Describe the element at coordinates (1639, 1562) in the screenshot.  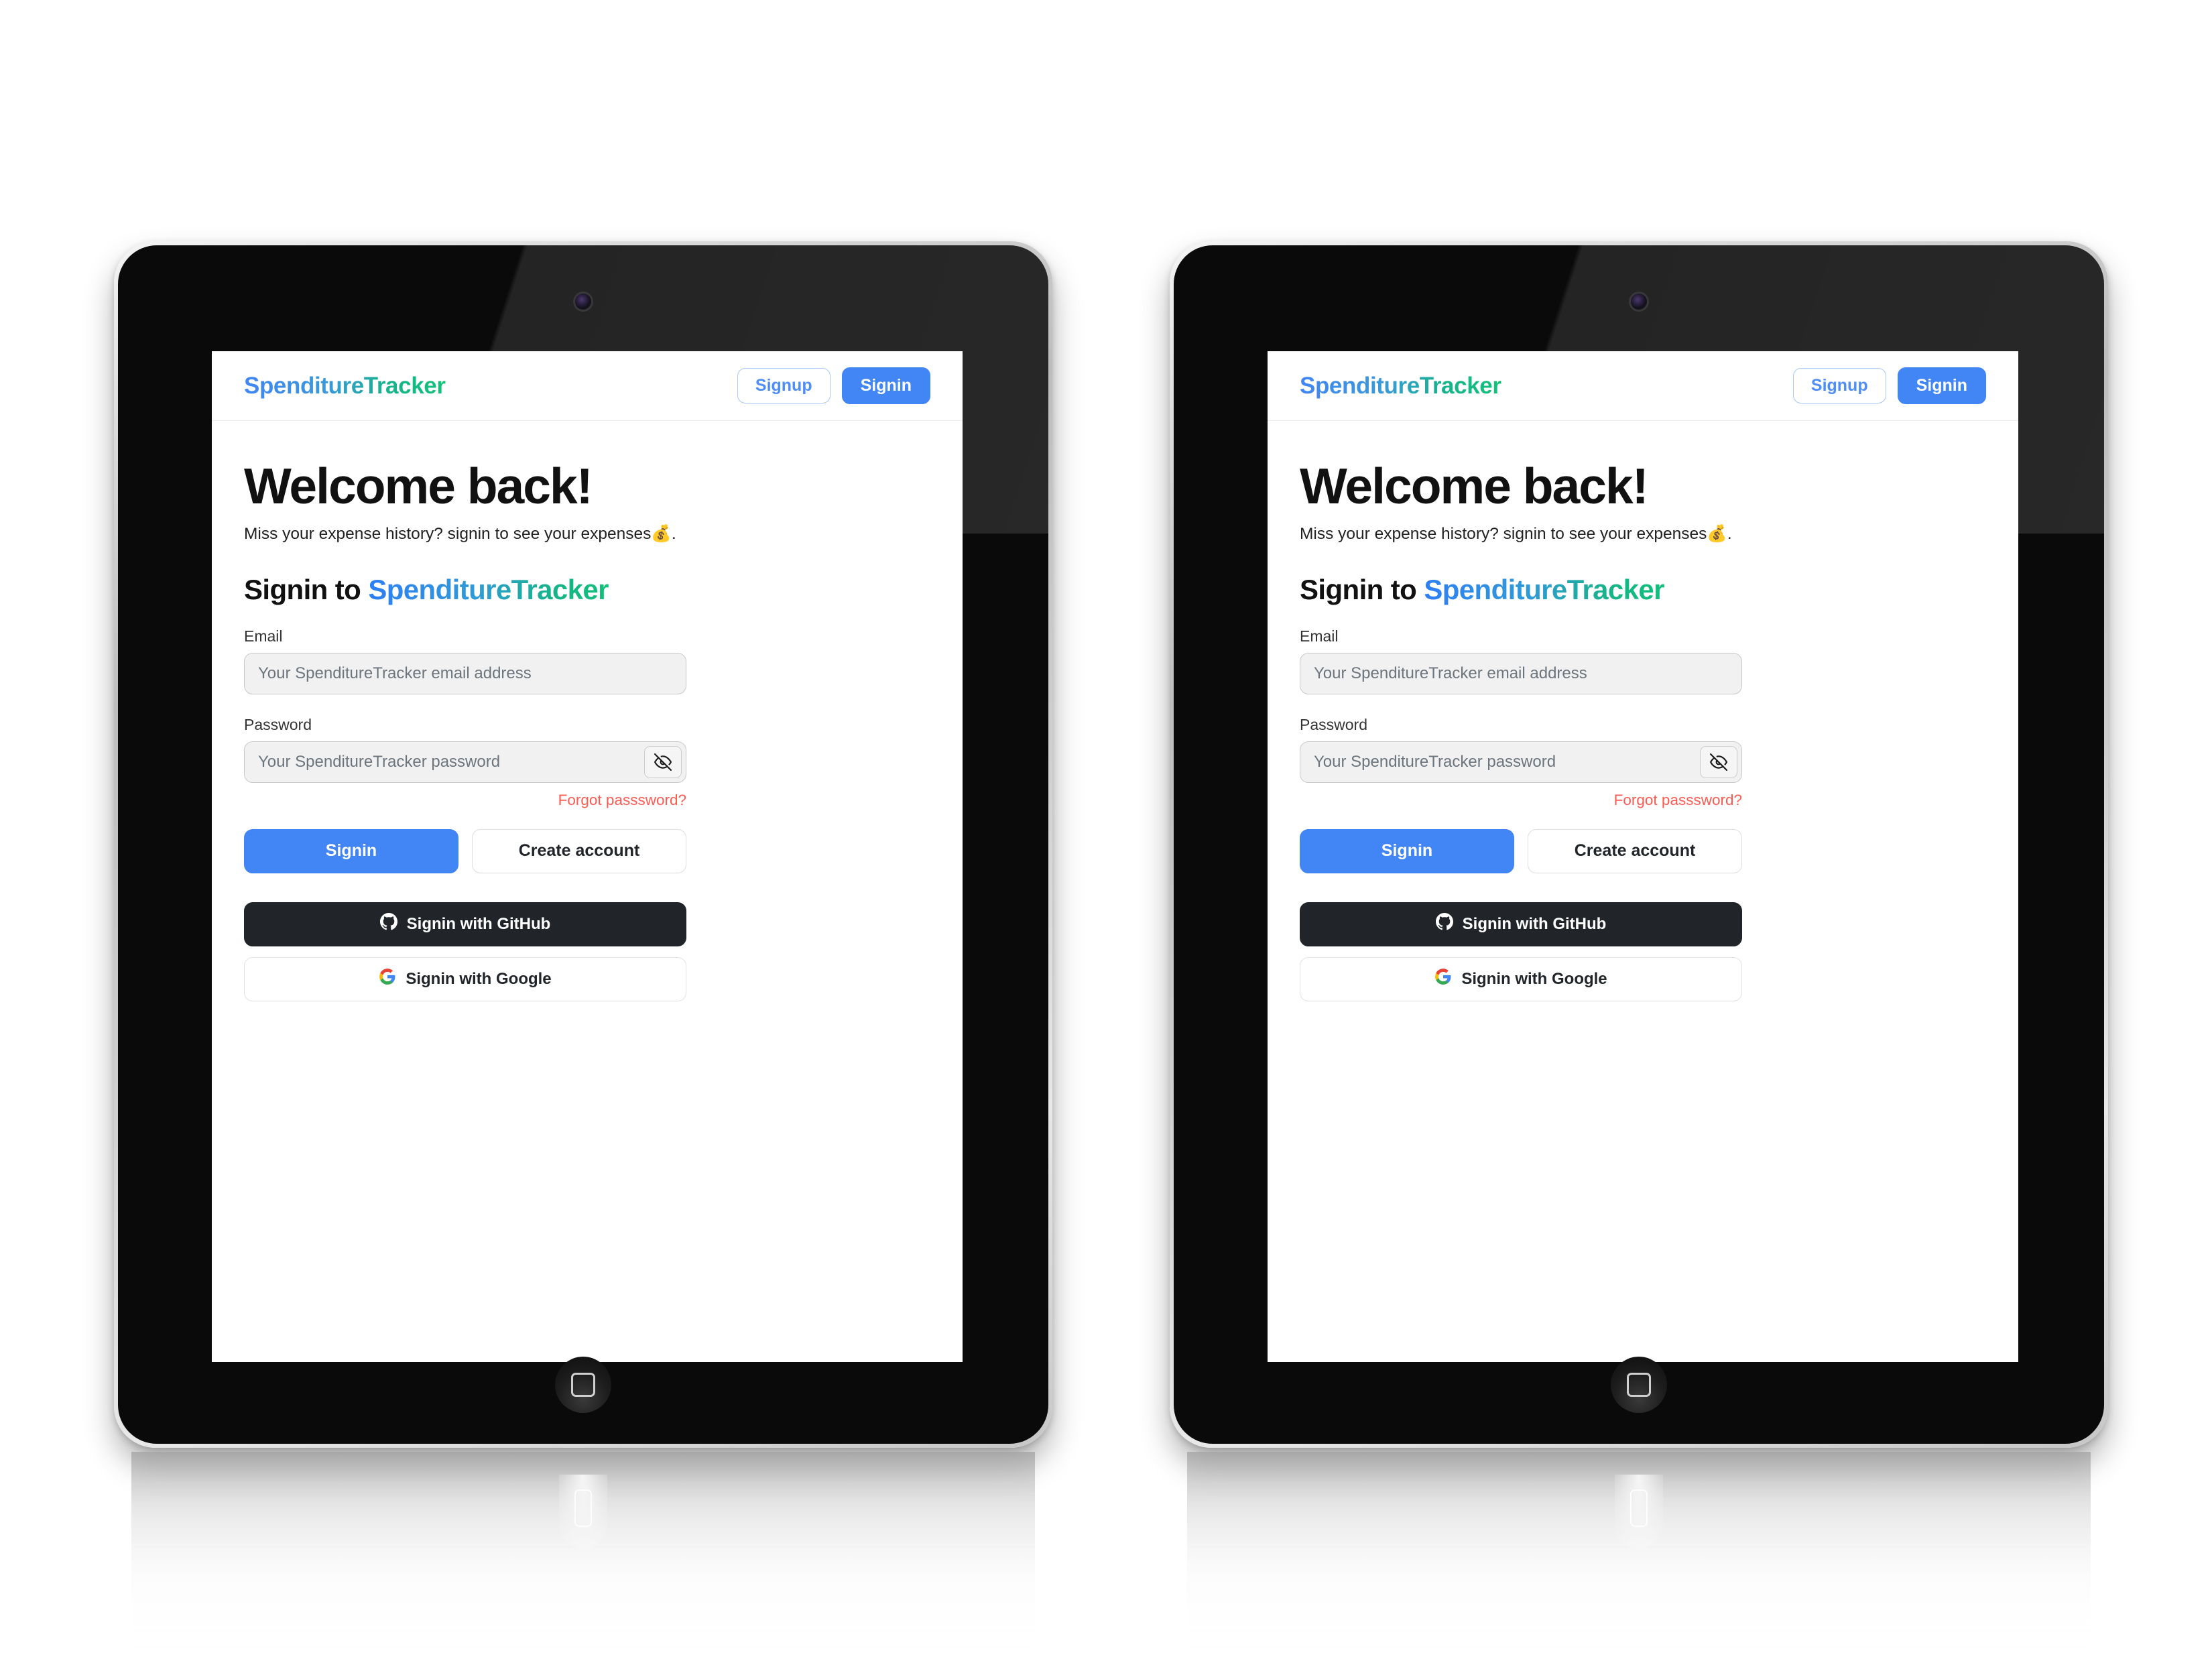
I see `device-reflection-right` at that location.